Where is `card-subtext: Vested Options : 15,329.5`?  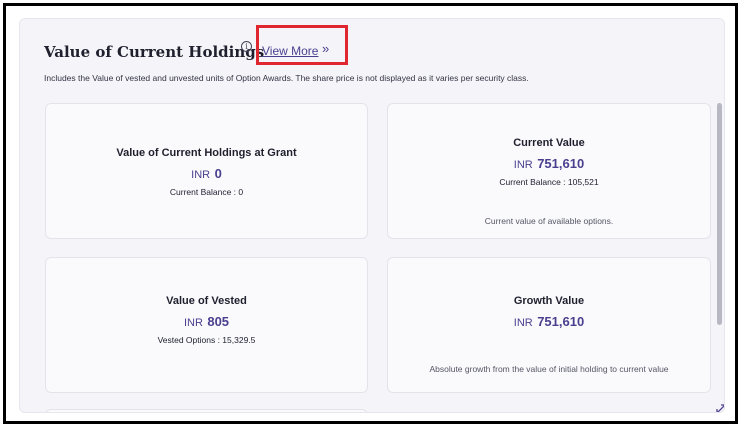
card-subtext: Vested Options : 15,329.5 is located at coordinates (206, 340).